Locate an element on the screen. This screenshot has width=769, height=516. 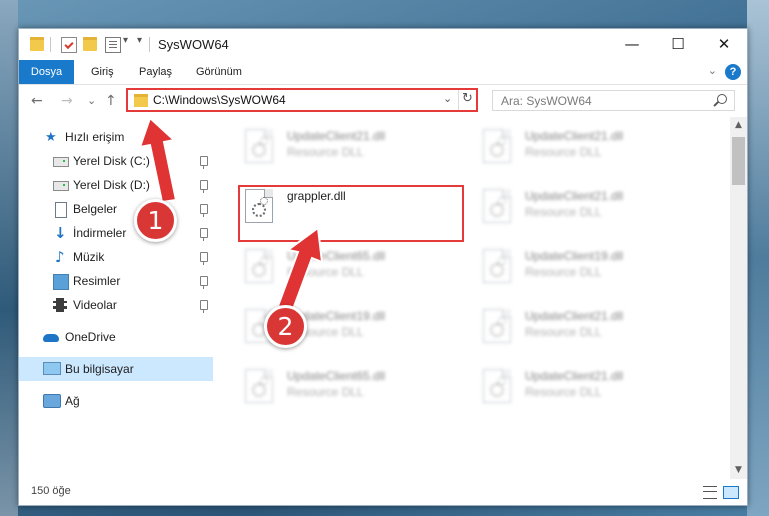
documents-icon is located at coordinates (61, 210).